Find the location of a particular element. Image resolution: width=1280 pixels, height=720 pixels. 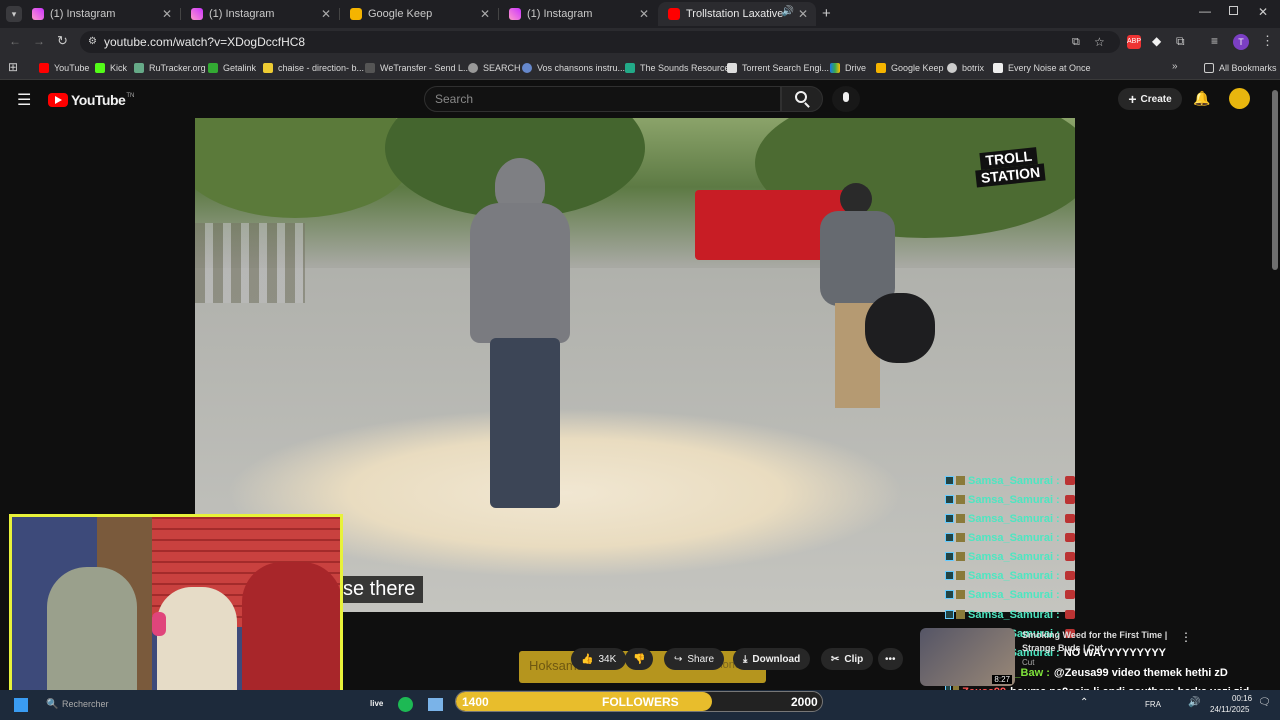

more-actions-button: ••• is located at coordinates (890, 659).